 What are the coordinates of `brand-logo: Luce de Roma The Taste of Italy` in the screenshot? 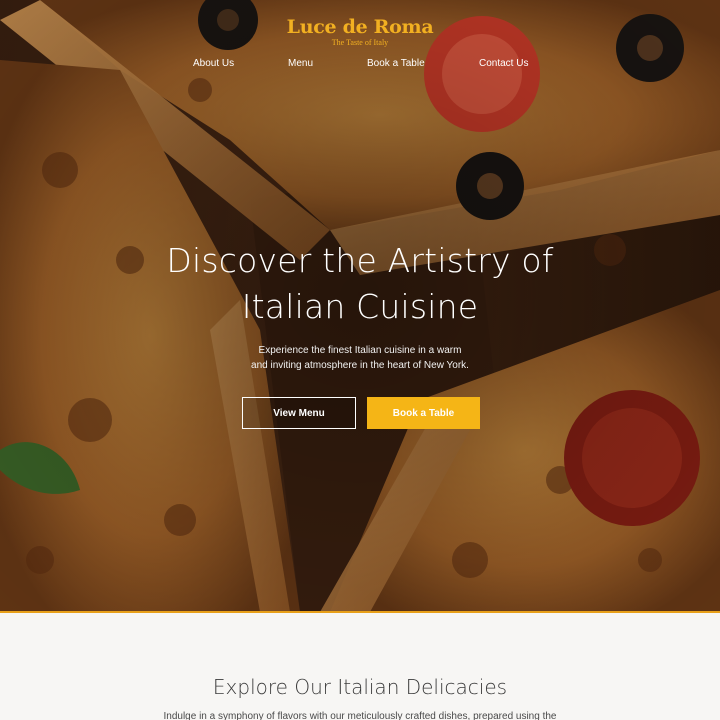 It's located at (360, 31).